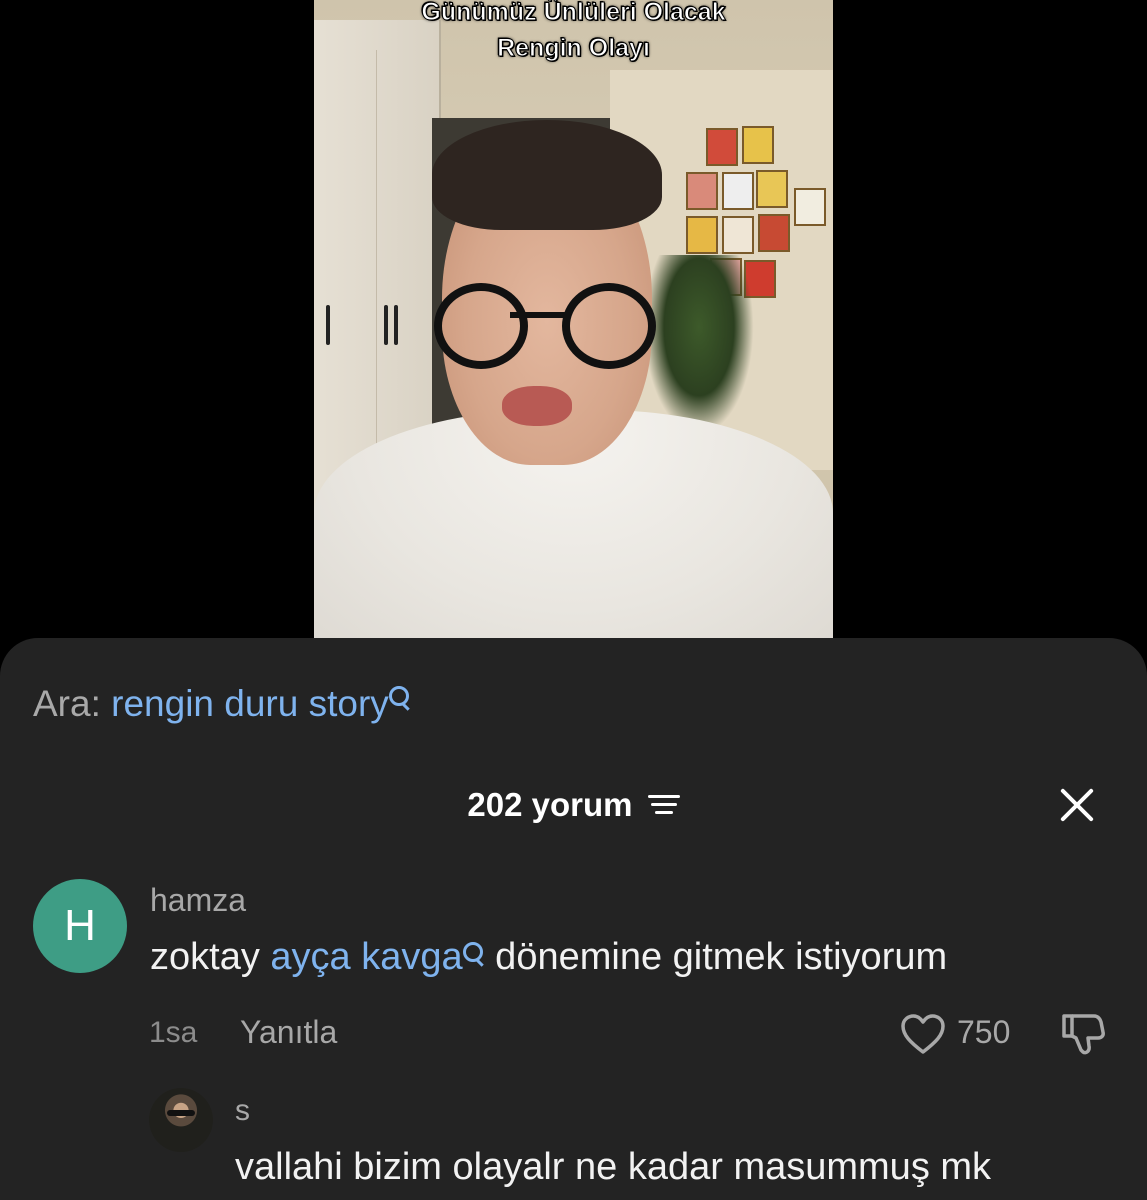 The height and width of the screenshot is (1200, 1147). What do you see at coordinates (609, 326) in the screenshot?
I see `glasses-right-lens` at bounding box center [609, 326].